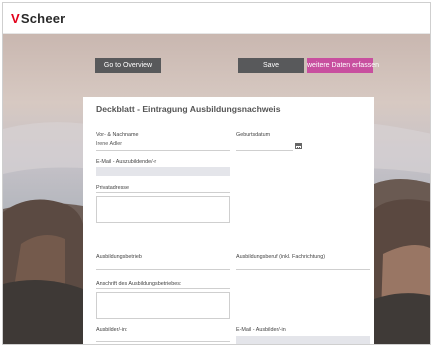 The width and height of the screenshot is (433, 347). What do you see at coordinates (264, 150) in the screenshot?
I see `birthdate-input` at bounding box center [264, 150].